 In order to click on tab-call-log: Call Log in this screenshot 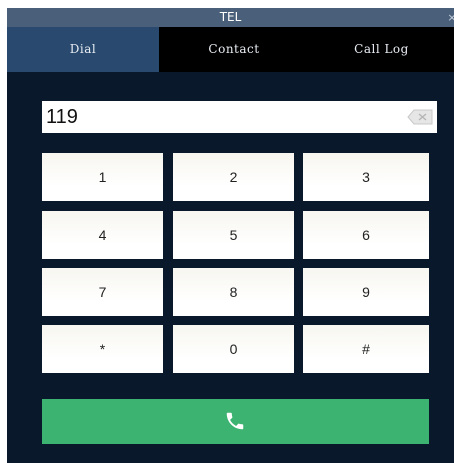, I will do `click(381, 49)`.